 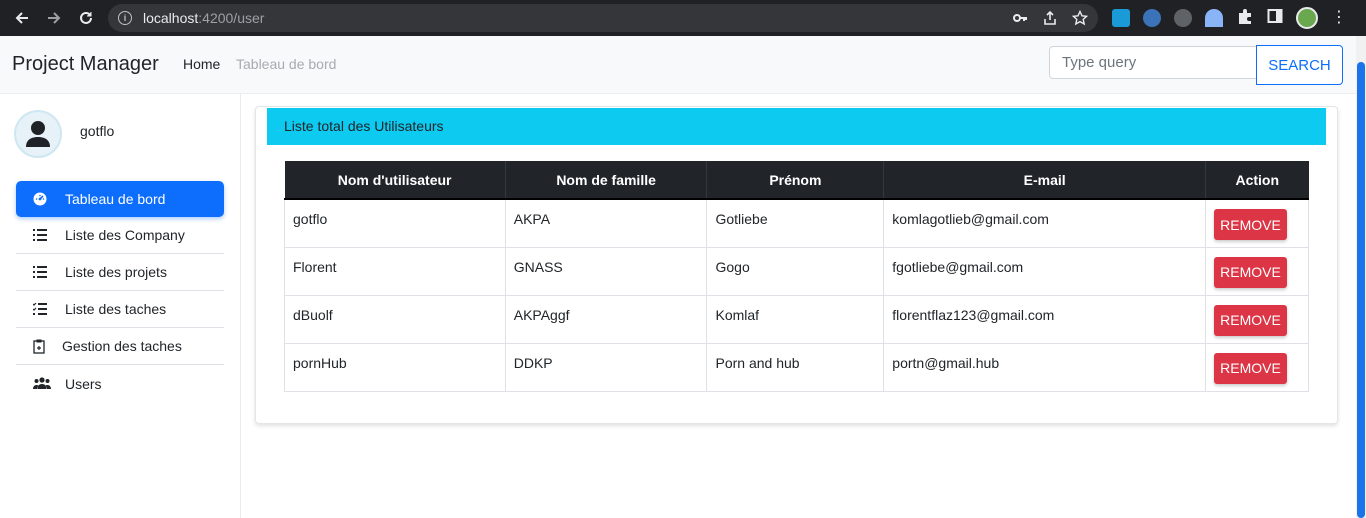 What do you see at coordinates (1361, 290) in the screenshot?
I see `scrollbar-thumb` at bounding box center [1361, 290].